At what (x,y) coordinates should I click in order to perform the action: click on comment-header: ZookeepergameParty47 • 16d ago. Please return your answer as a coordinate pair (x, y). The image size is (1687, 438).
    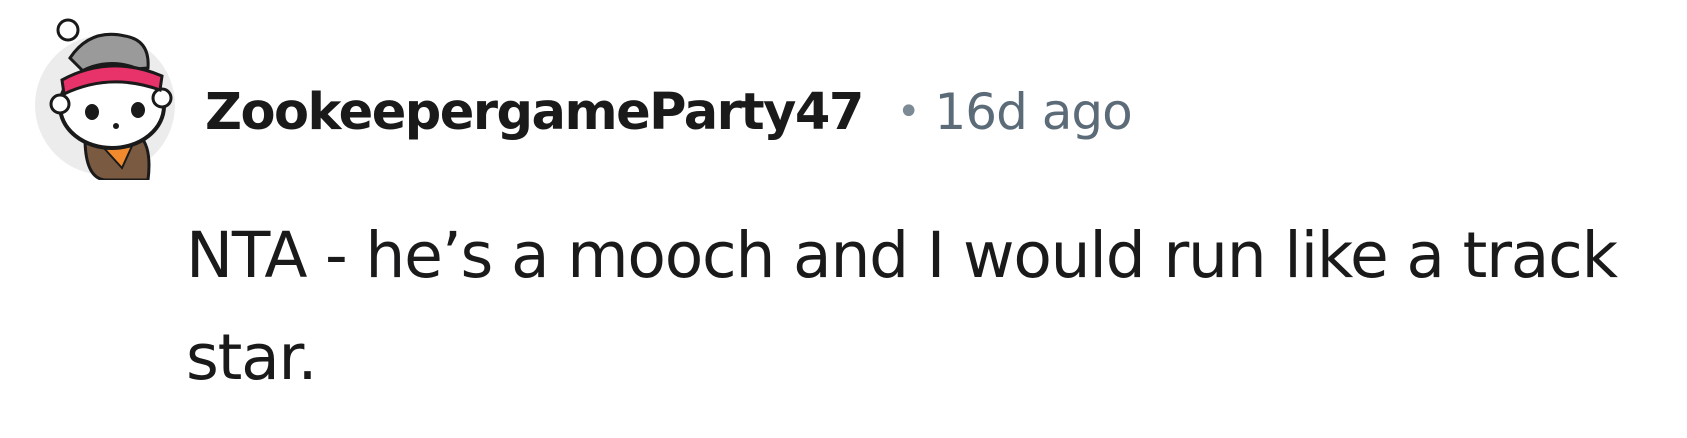
    Looking at the image, I should click on (669, 112).